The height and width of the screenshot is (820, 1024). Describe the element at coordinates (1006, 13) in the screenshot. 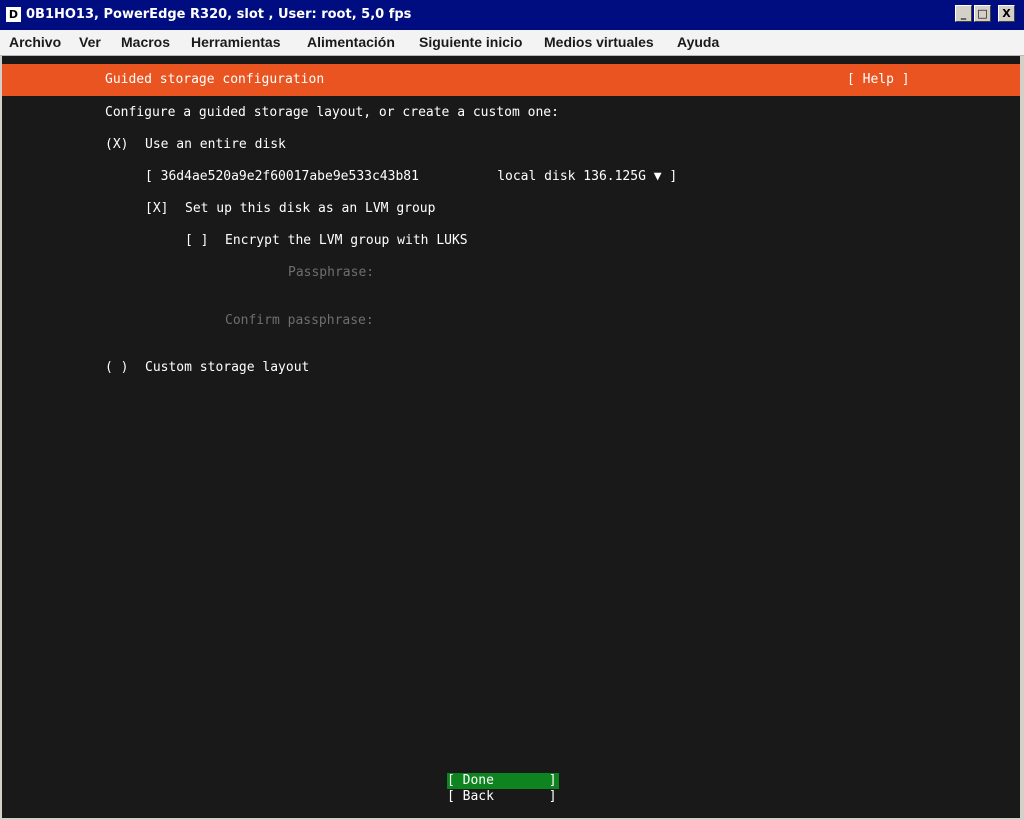

I see `close-button: X` at that location.